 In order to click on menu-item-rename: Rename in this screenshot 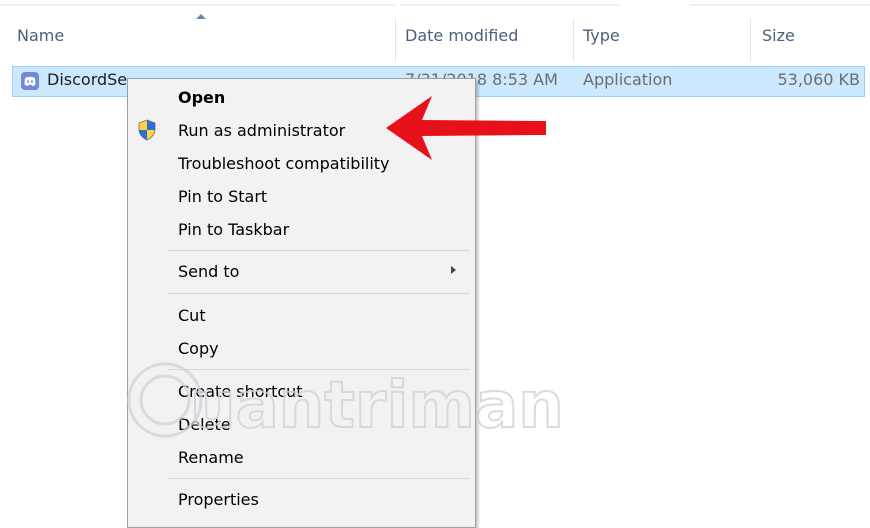, I will do `click(211, 457)`.